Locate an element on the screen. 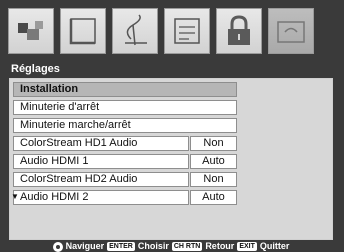 The image size is (344, 252). display-icon is located at coordinates (82, 31).